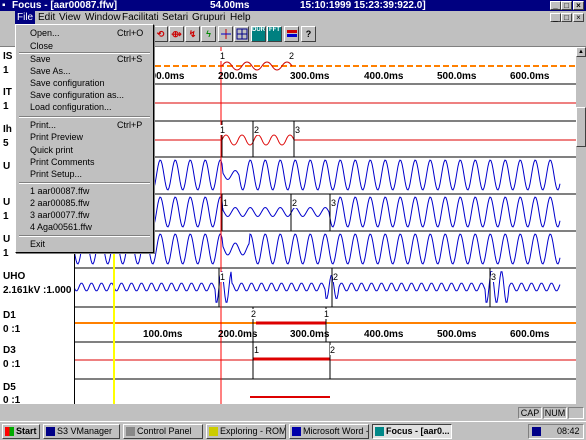 Image resolution: width=586 pixels, height=440 pixels. I want to click on color-bars-icon, so click(291, 34).